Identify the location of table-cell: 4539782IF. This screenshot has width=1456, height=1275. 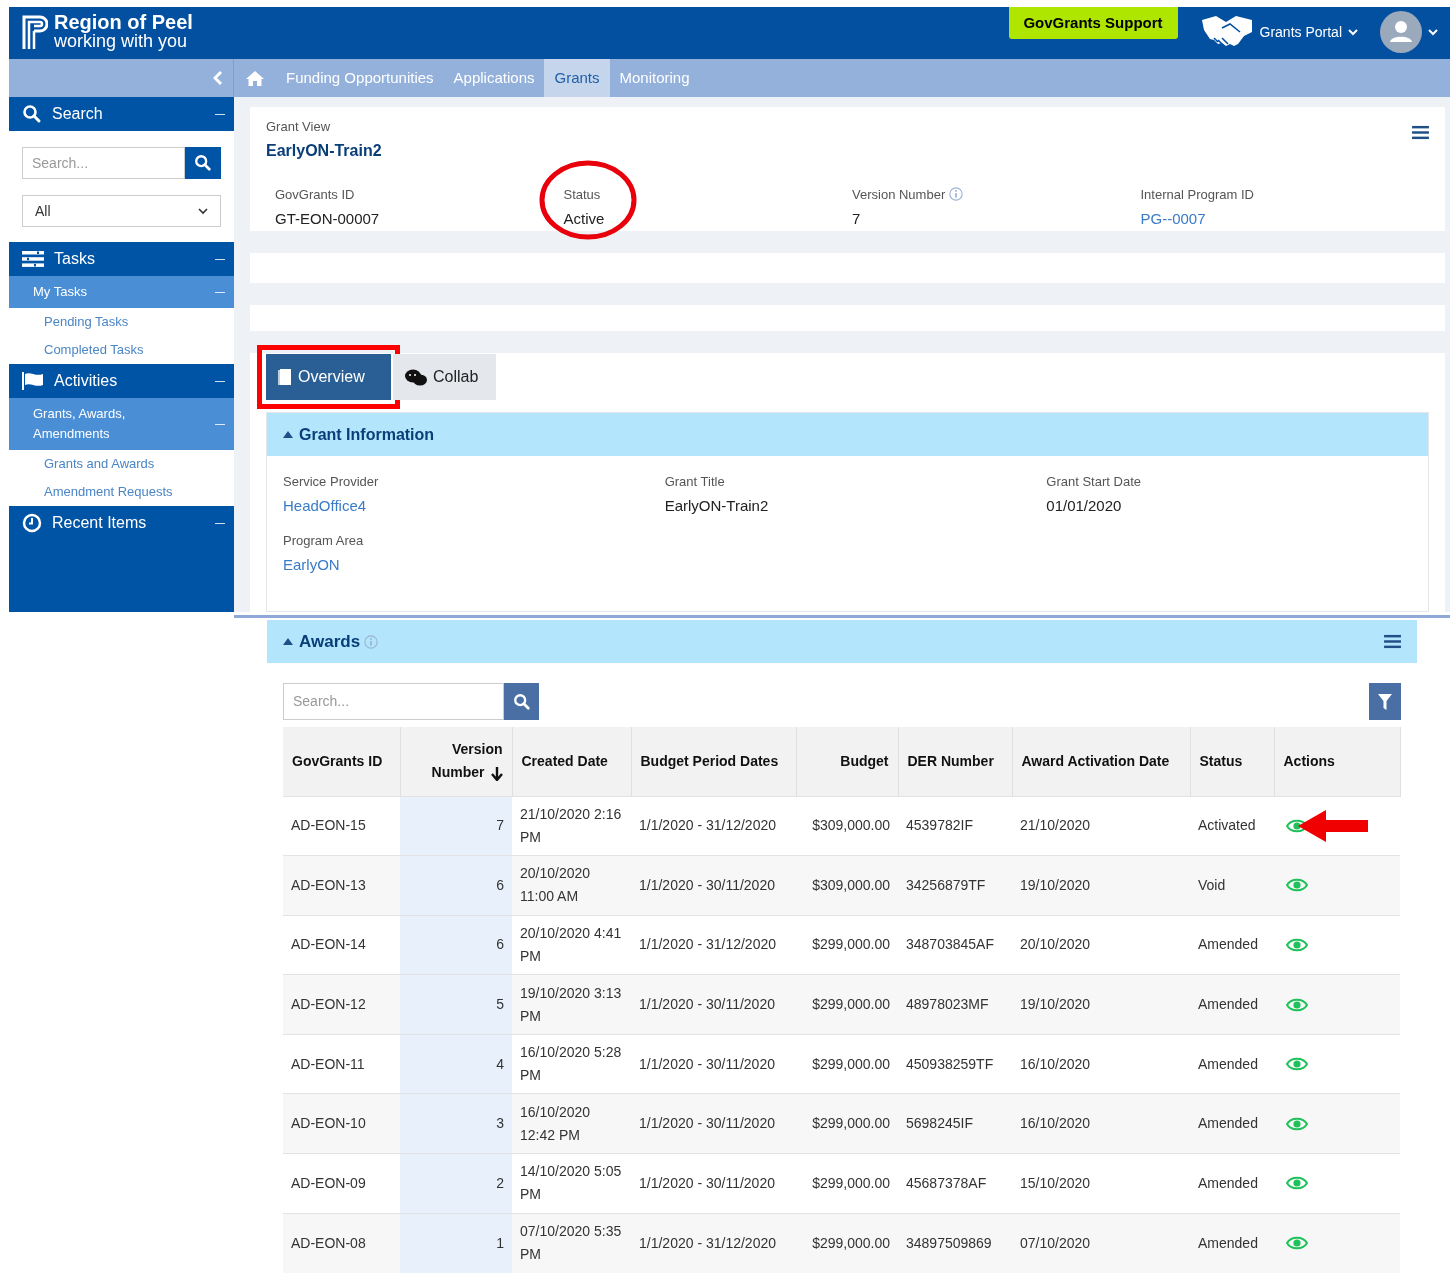
(955, 826).